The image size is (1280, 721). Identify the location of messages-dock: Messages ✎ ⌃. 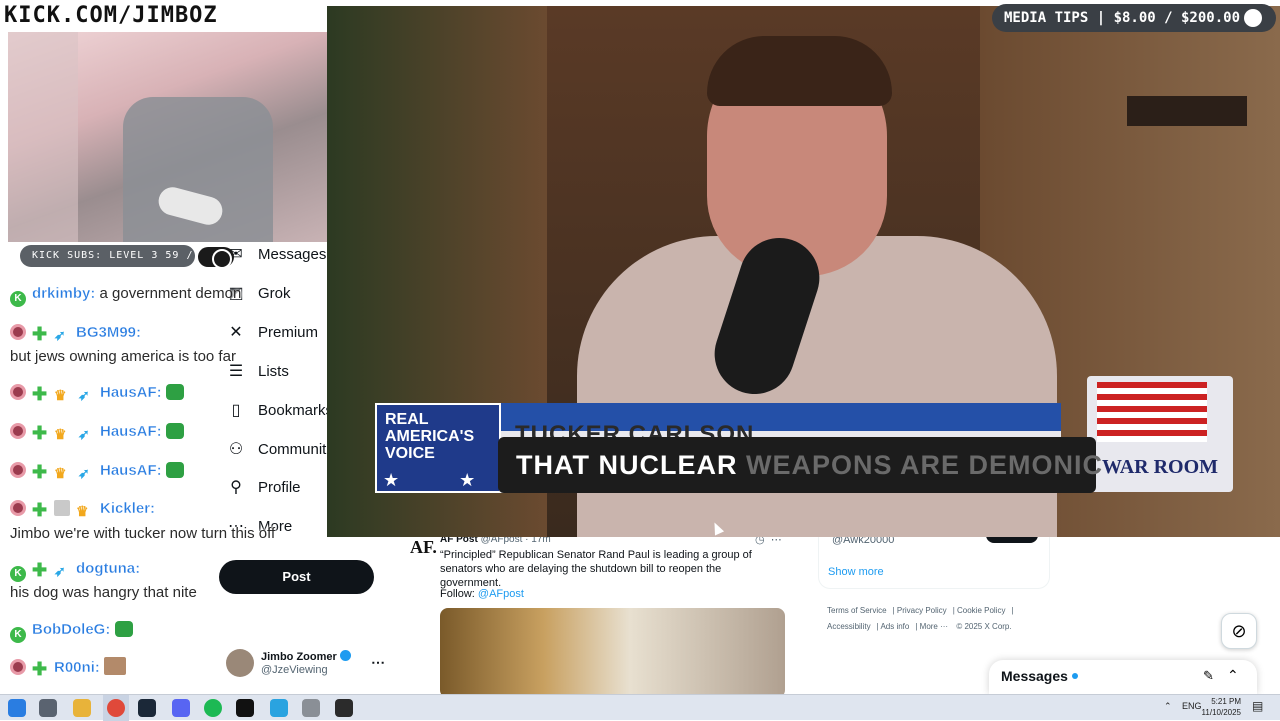
(1123, 677).